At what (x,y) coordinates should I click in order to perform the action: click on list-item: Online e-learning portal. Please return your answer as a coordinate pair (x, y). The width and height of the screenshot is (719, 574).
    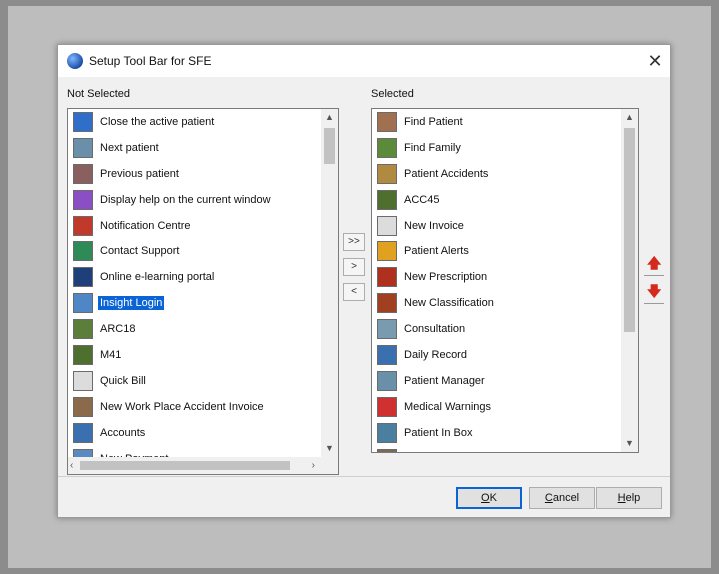
    Looking at the image, I should click on (170, 277).